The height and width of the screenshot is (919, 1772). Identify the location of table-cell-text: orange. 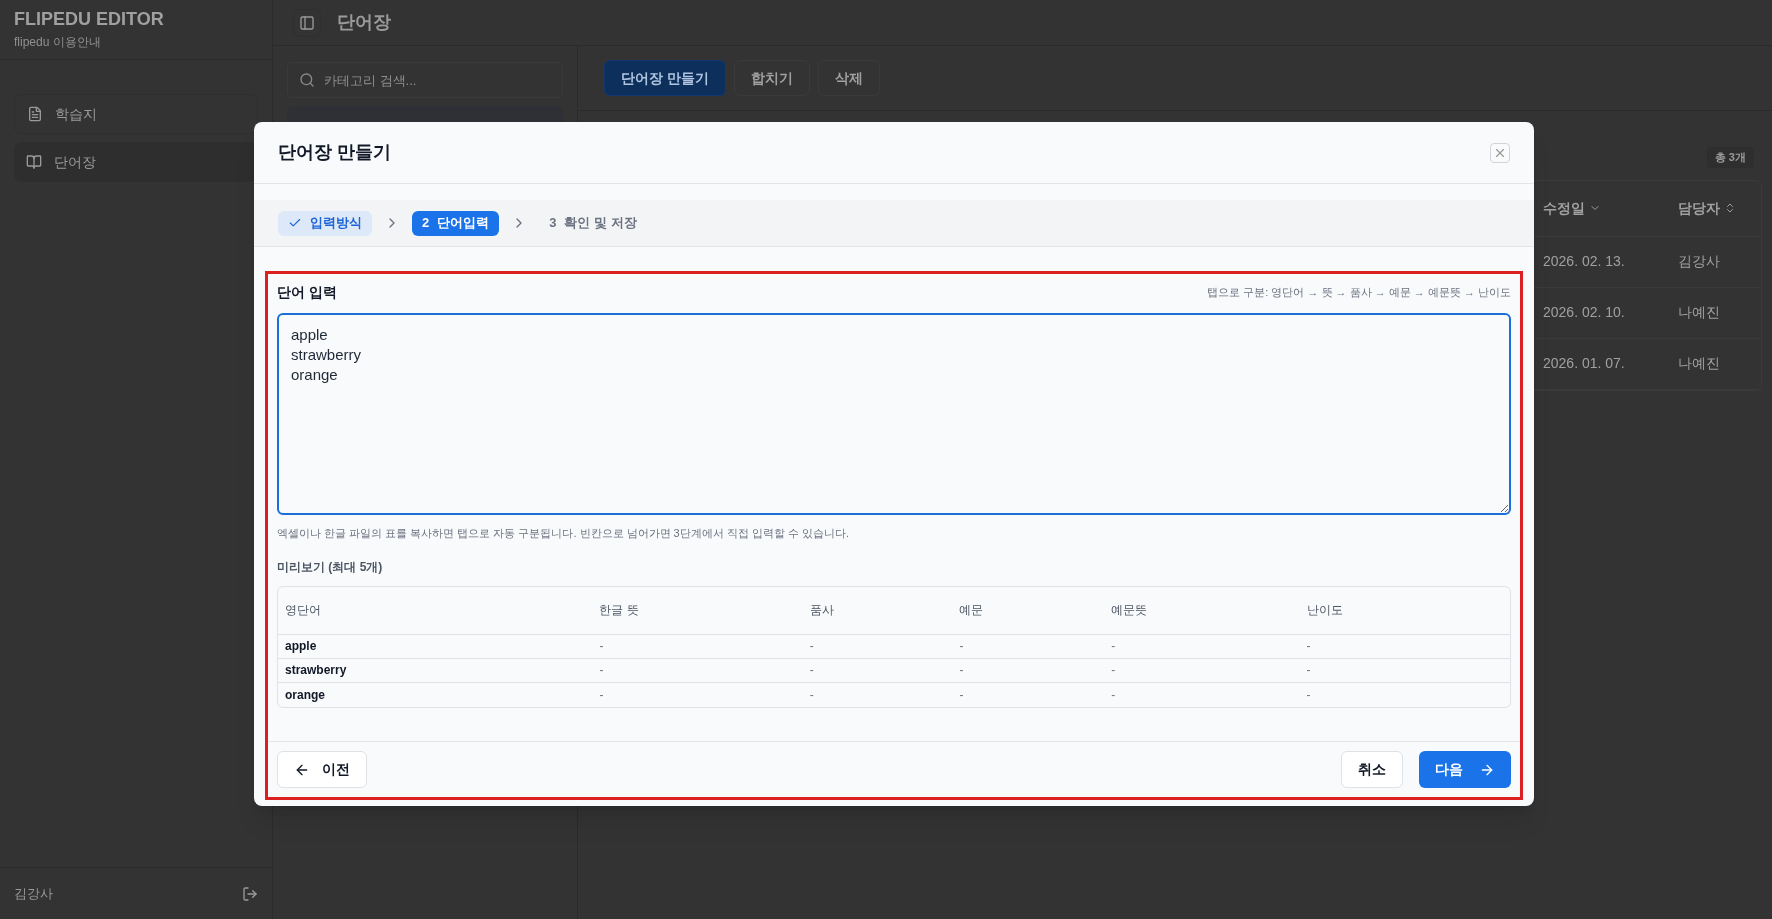
(305, 695).